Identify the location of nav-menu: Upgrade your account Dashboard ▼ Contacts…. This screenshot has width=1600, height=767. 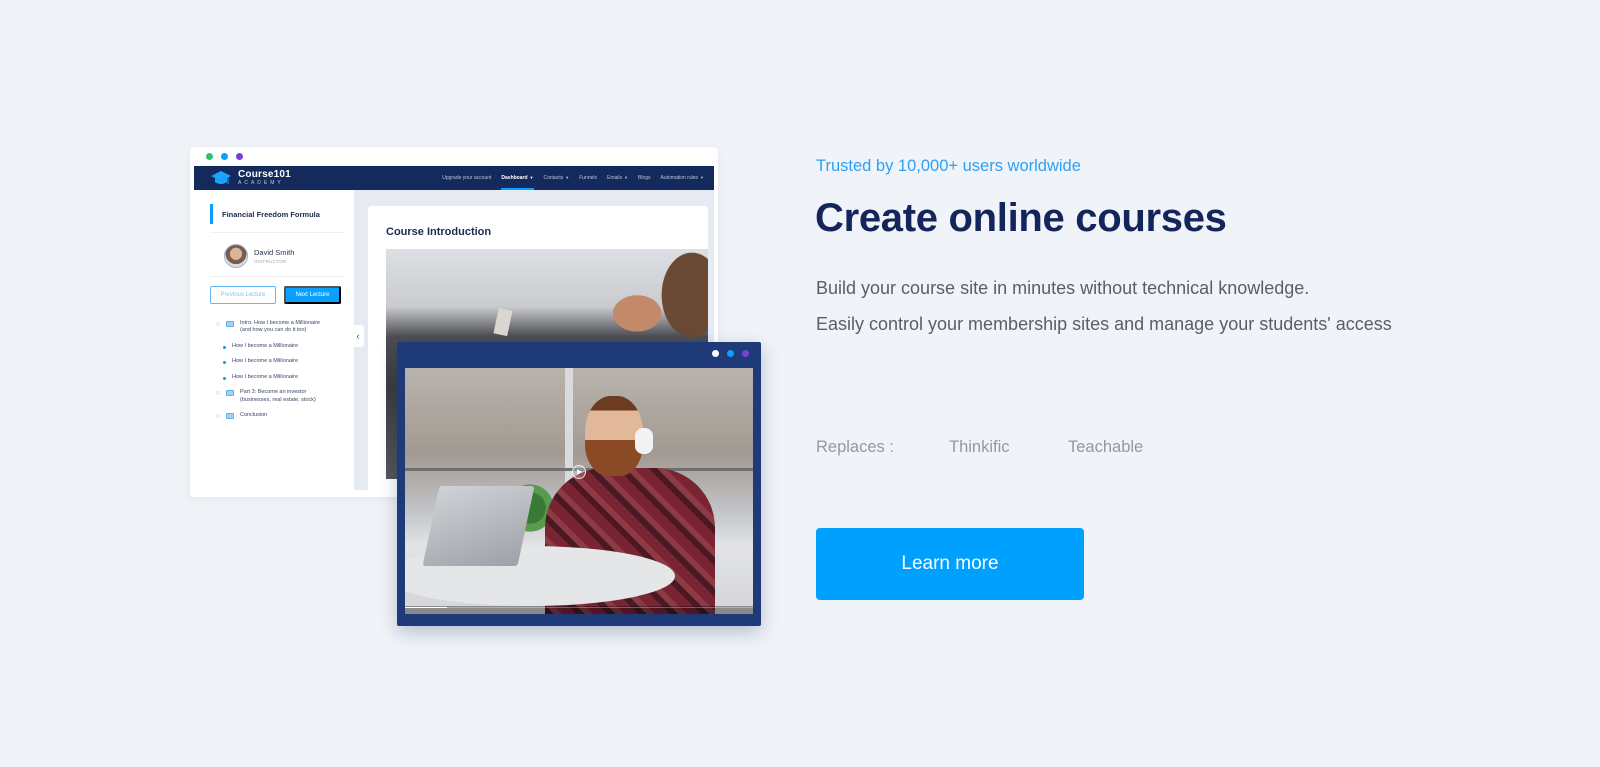
(573, 182).